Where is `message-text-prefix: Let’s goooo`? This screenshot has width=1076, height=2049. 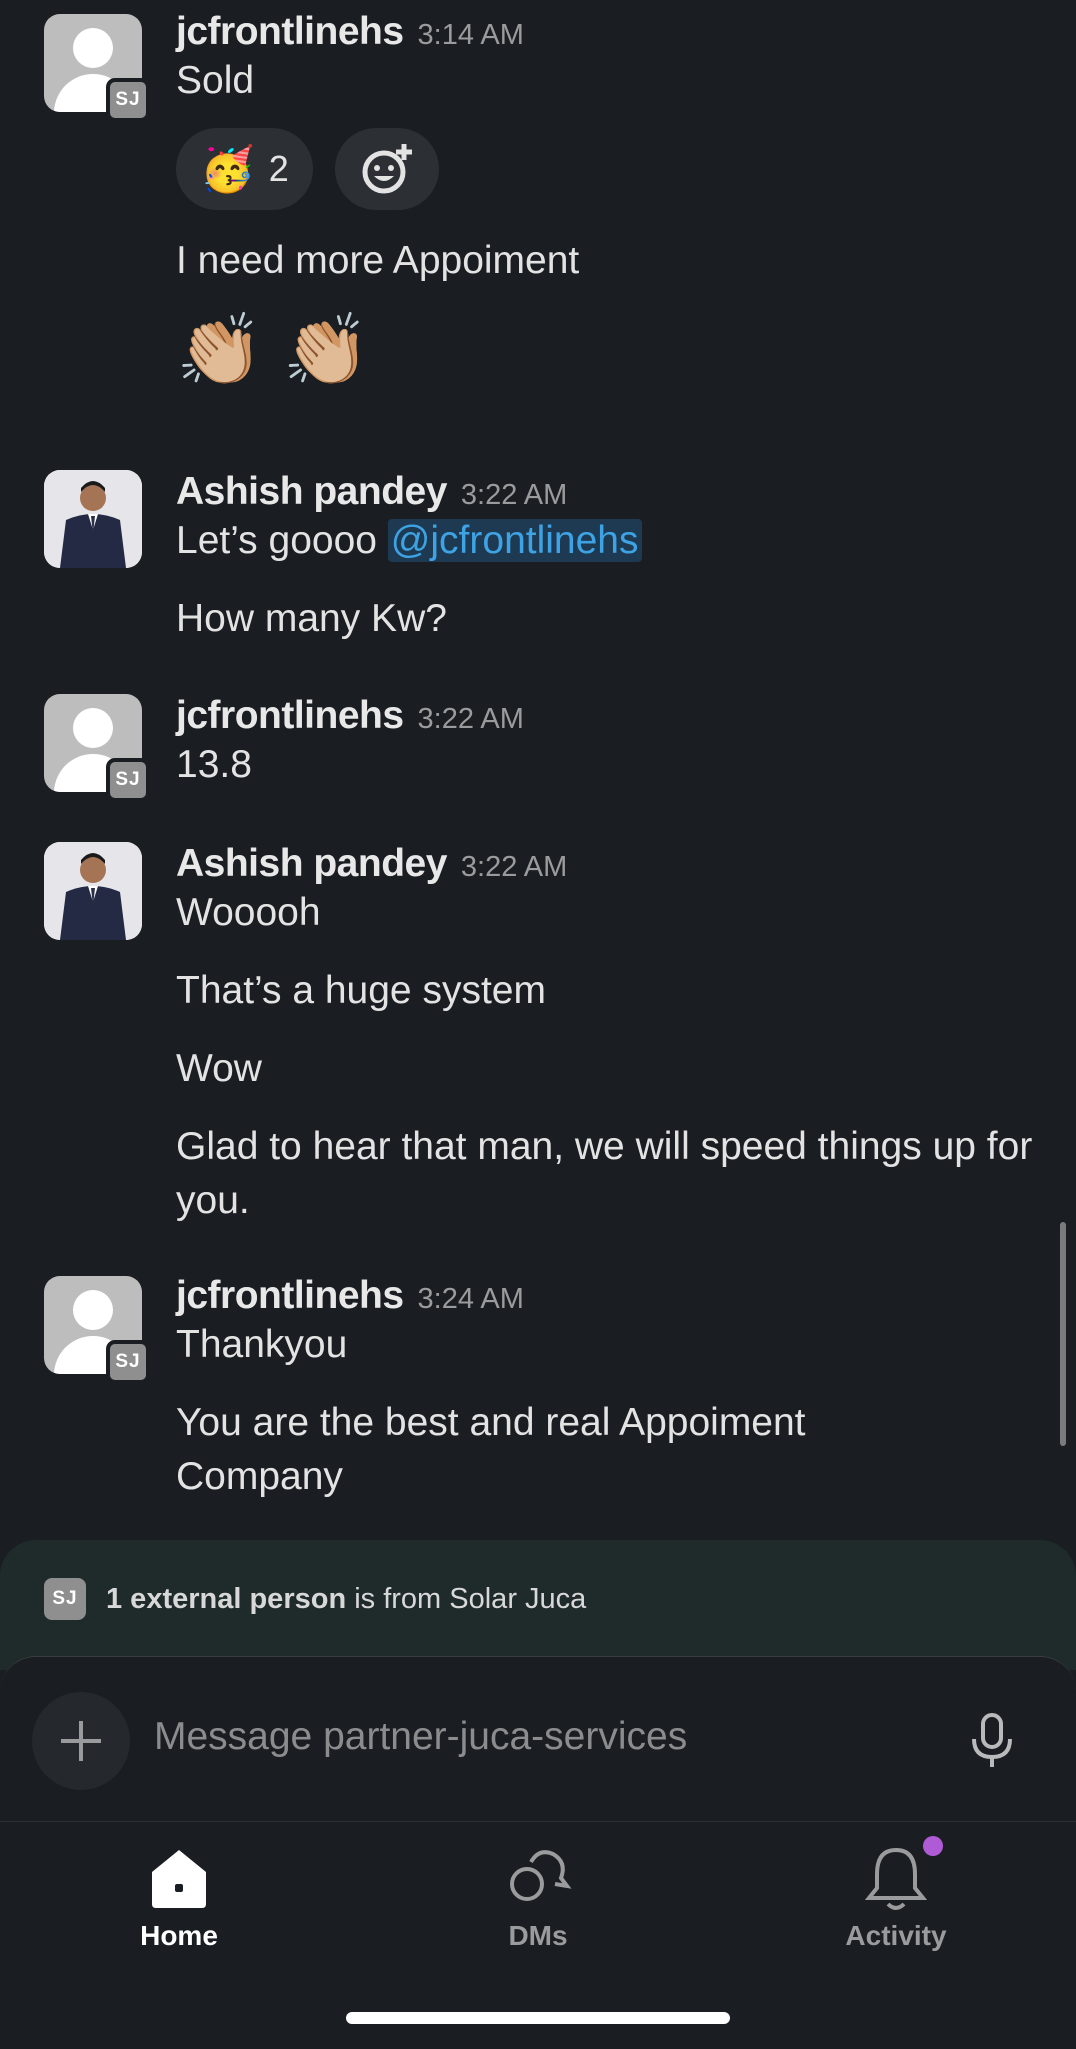
message-text-prefix: Let’s goooo is located at coordinates (282, 540).